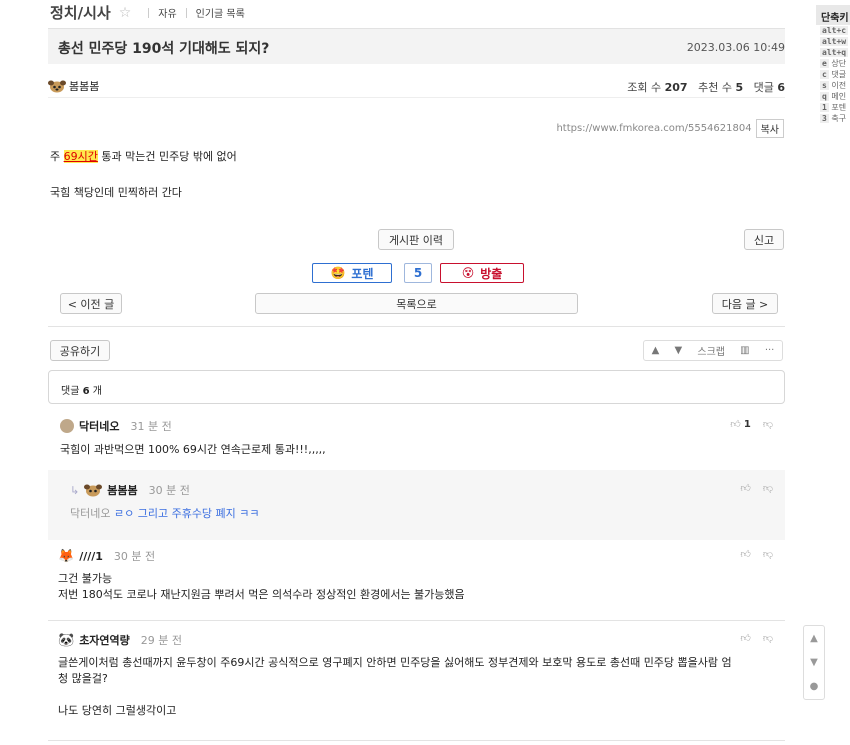 Image resolution: width=850 pixels, height=745 pixels. Describe the element at coordinates (86, 391) in the screenshot. I see `comment-count: 6` at that location.